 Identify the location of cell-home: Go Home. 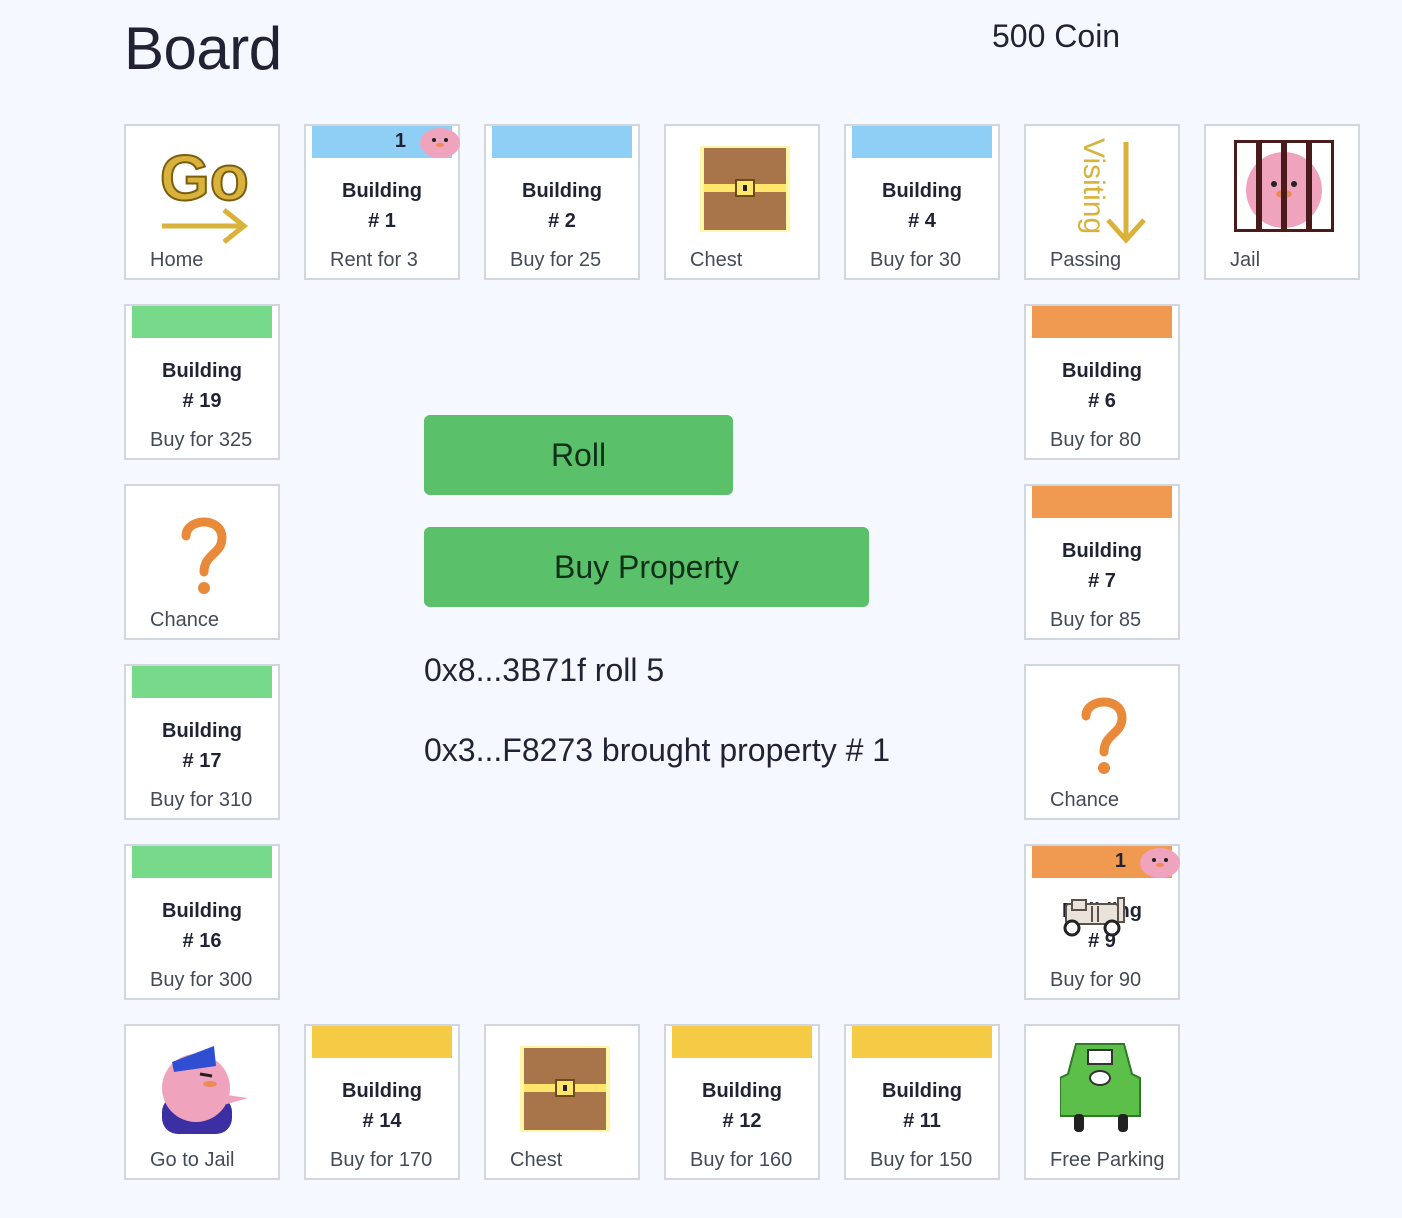
(202, 202).